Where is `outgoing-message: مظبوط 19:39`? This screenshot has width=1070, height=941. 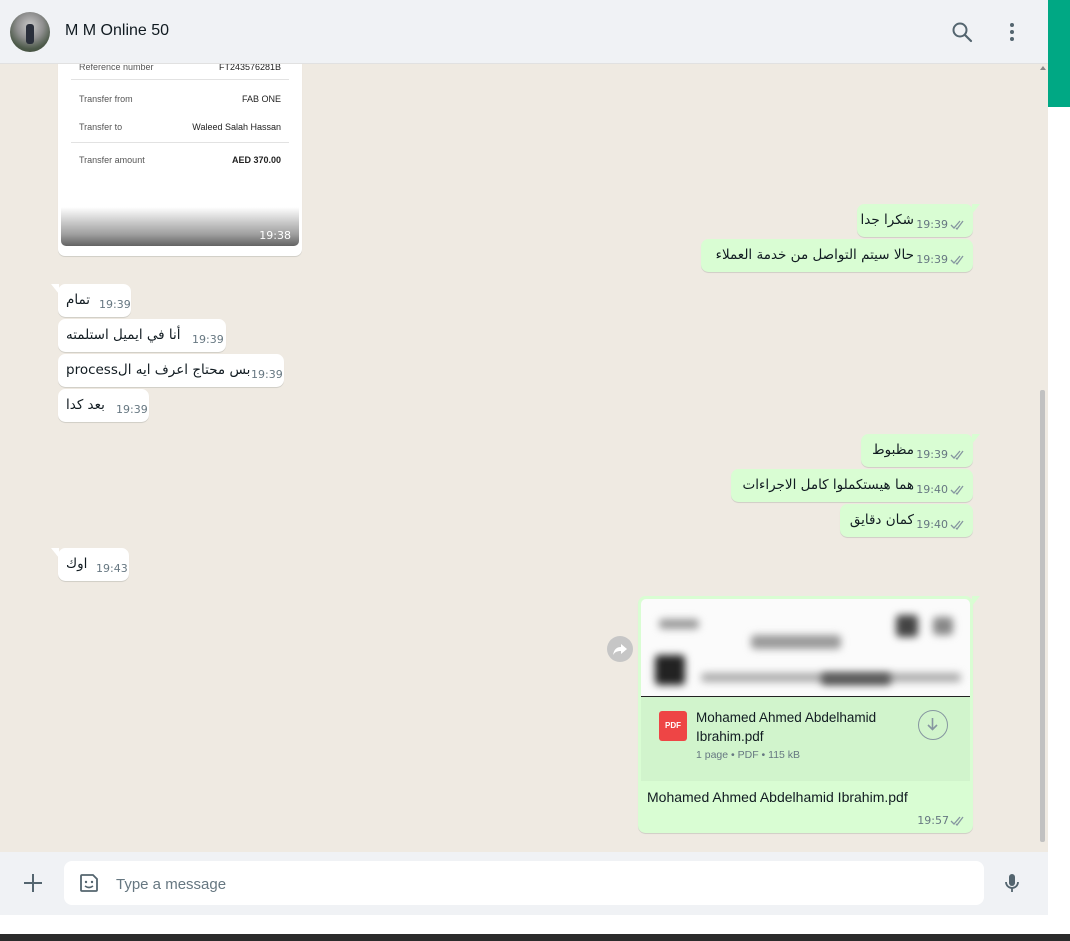 outgoing-message: مظبوط 19:39 is located at coordinates (920, 450).